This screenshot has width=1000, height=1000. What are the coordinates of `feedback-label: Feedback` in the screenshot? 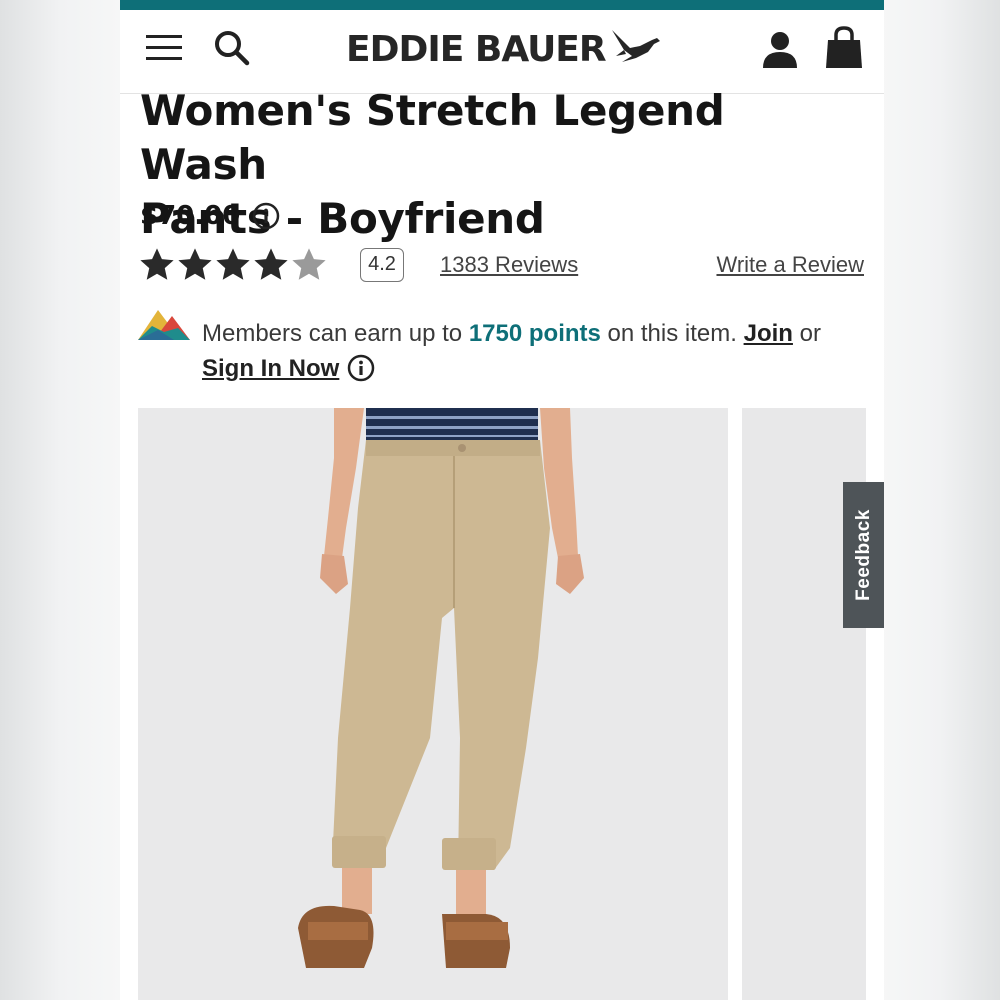 It's located at (863, 555).